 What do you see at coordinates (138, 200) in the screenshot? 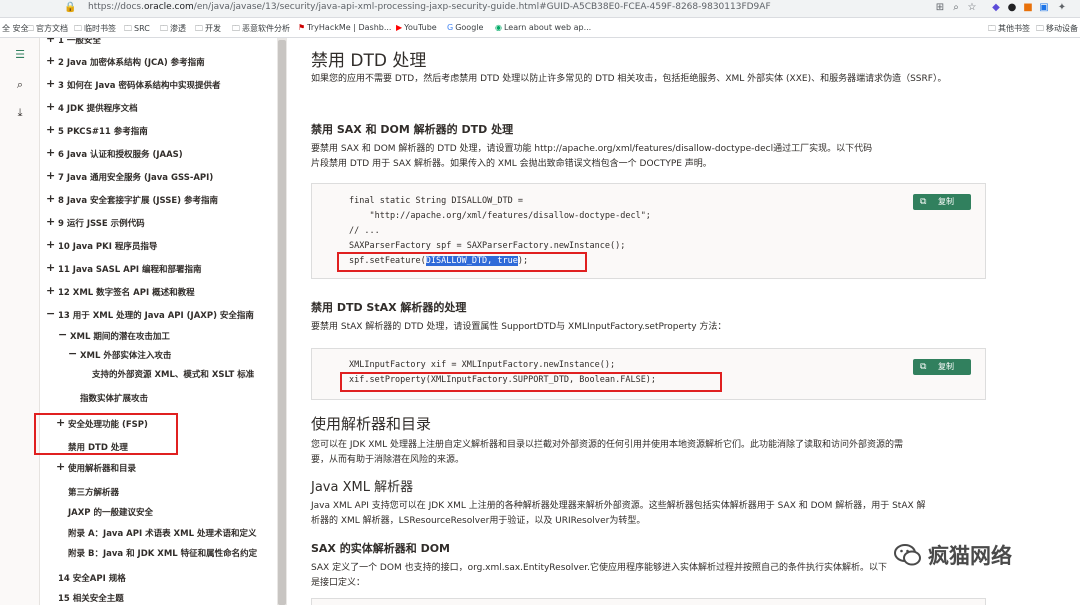
I see `toc-item: 8 Java 安全套接字扩展 (JSSE) 参考指南` at bounding box center [138, 200].